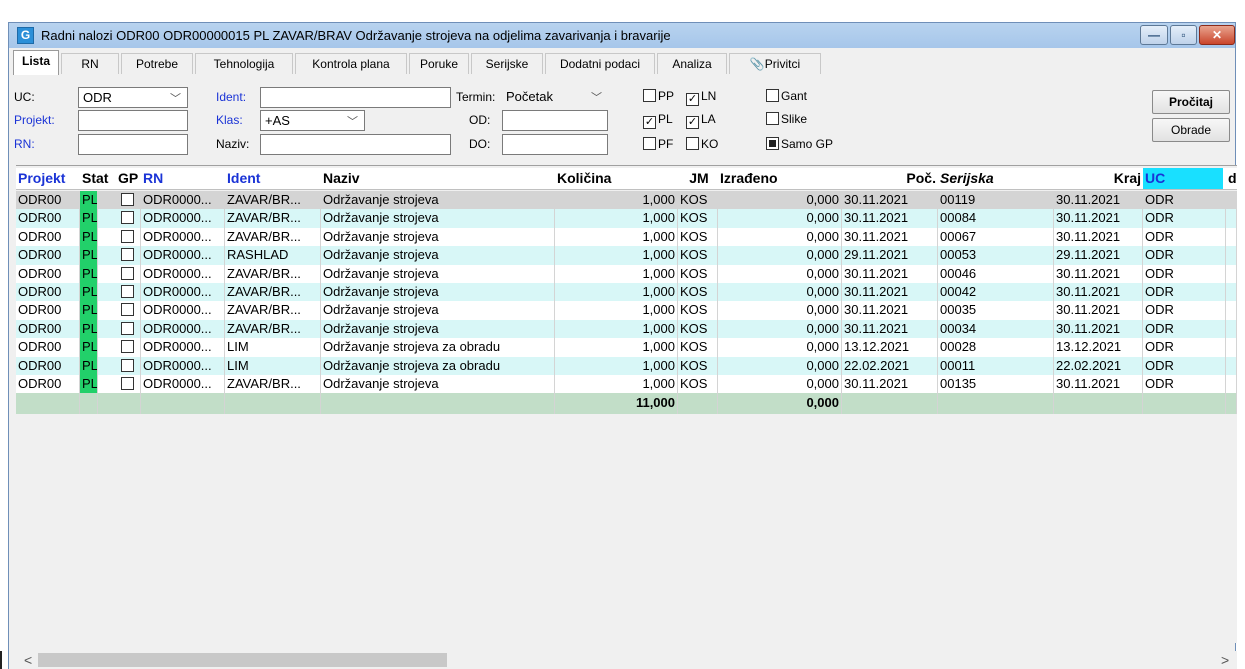 This screenshot has height=669, width=1245. I want to click on minimize-icon: —, so click(1154, 35).